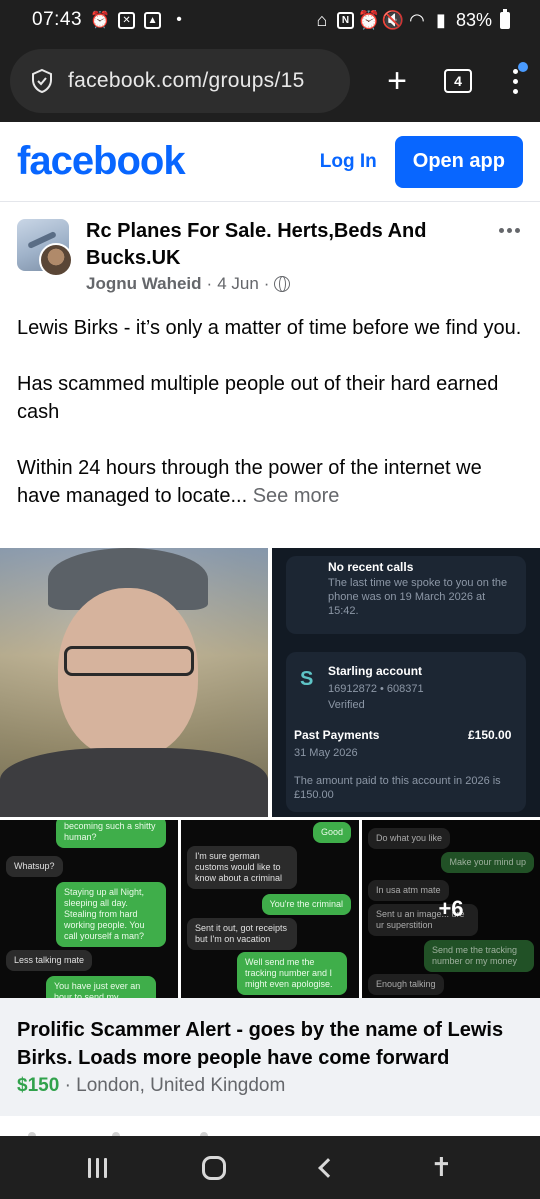 This screenshot has width=540, height=1199. Describe the element at coordinates (42, 81) in the screenshot. I see `site-info-icon` at that location.